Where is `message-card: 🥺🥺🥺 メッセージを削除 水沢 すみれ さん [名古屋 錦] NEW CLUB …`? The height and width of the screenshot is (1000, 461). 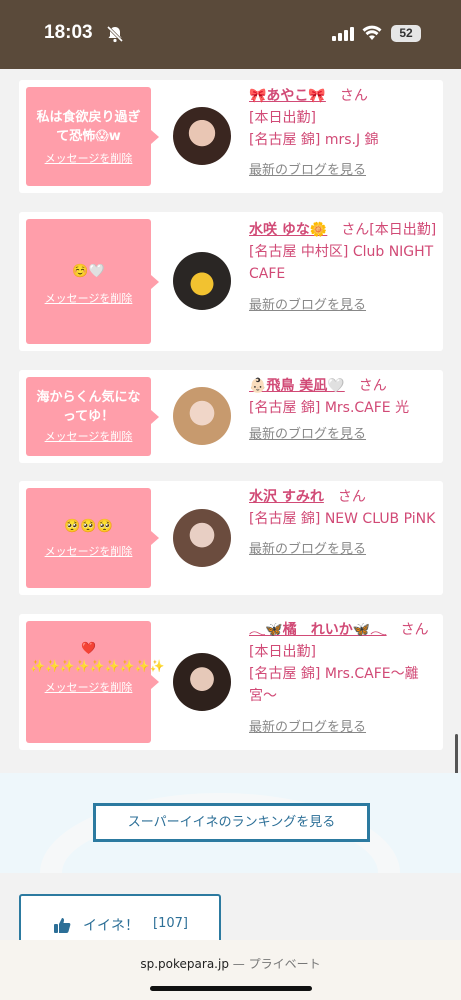
message-card: 🥺🥺🥺 メッセージを削除 水沢 すみれ さん [名古屋 錦] NEW CLUB … is located at coordinates (231, 538).